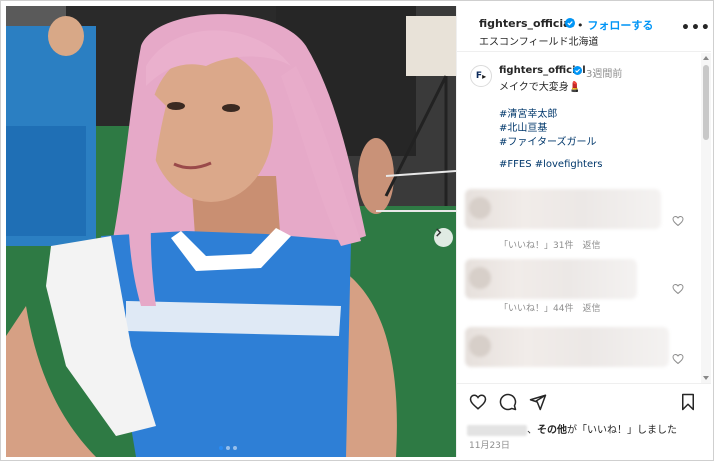 The image size is (714, 461). Describe the element at coordinates (481, 76) in the screenshot. I see `avatar: F ▸` at that location.